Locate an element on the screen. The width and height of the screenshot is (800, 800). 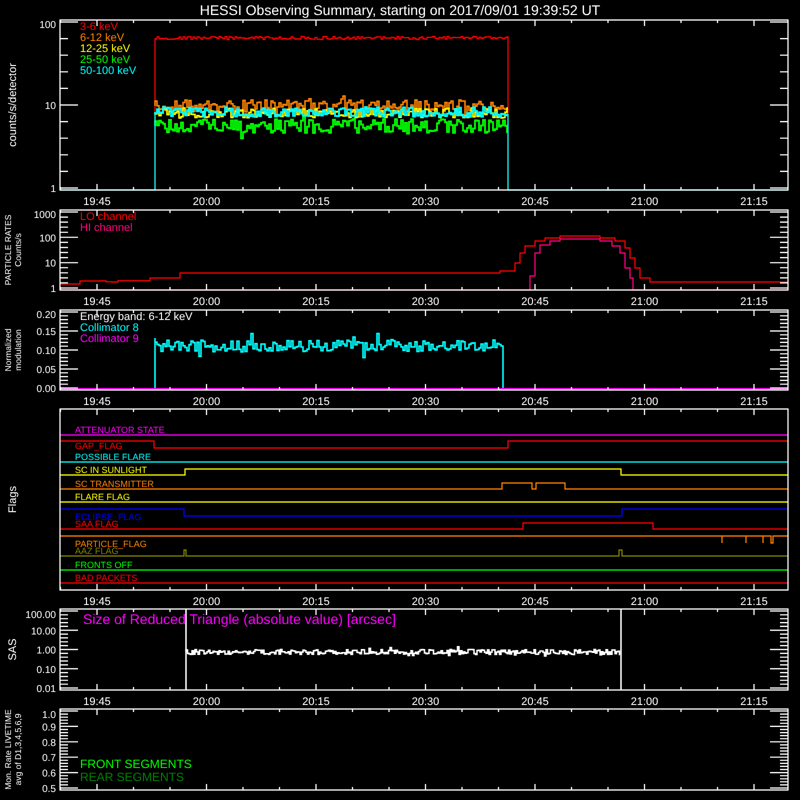
tick-label: 0.01 is located at coordinates (46, 689).